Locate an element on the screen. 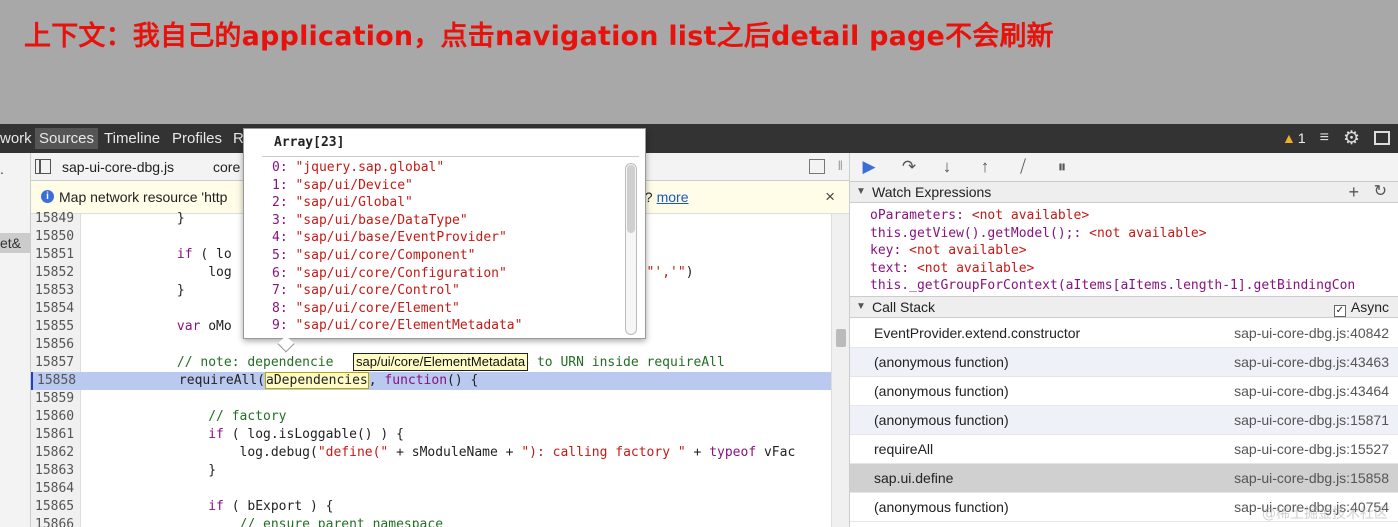 Image resolution: width=1398 pixels, height=527 pixels. line-number: 15854 is located at coordinates (56, 309).